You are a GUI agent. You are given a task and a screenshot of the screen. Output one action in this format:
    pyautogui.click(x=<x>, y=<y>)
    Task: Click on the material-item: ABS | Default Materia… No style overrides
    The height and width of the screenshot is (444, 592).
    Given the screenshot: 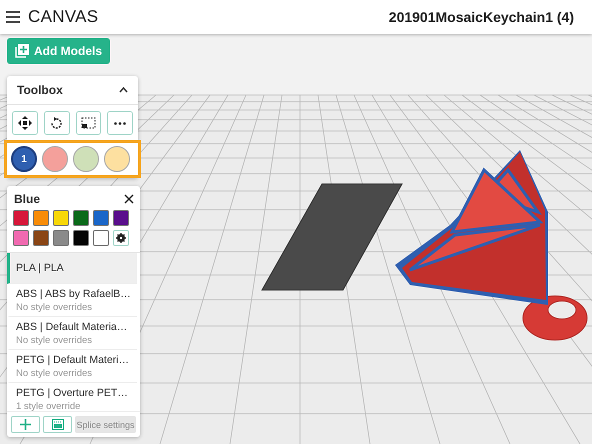 What is the action you would take?
    pyautogui.click(x=72, y=333)
    